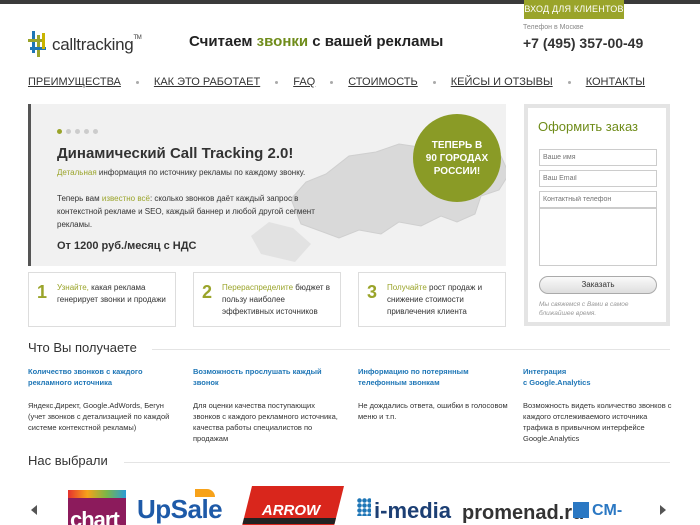 This screenshot has height=525, width=700. I want to click on step-number: 2, so click(207, 292).